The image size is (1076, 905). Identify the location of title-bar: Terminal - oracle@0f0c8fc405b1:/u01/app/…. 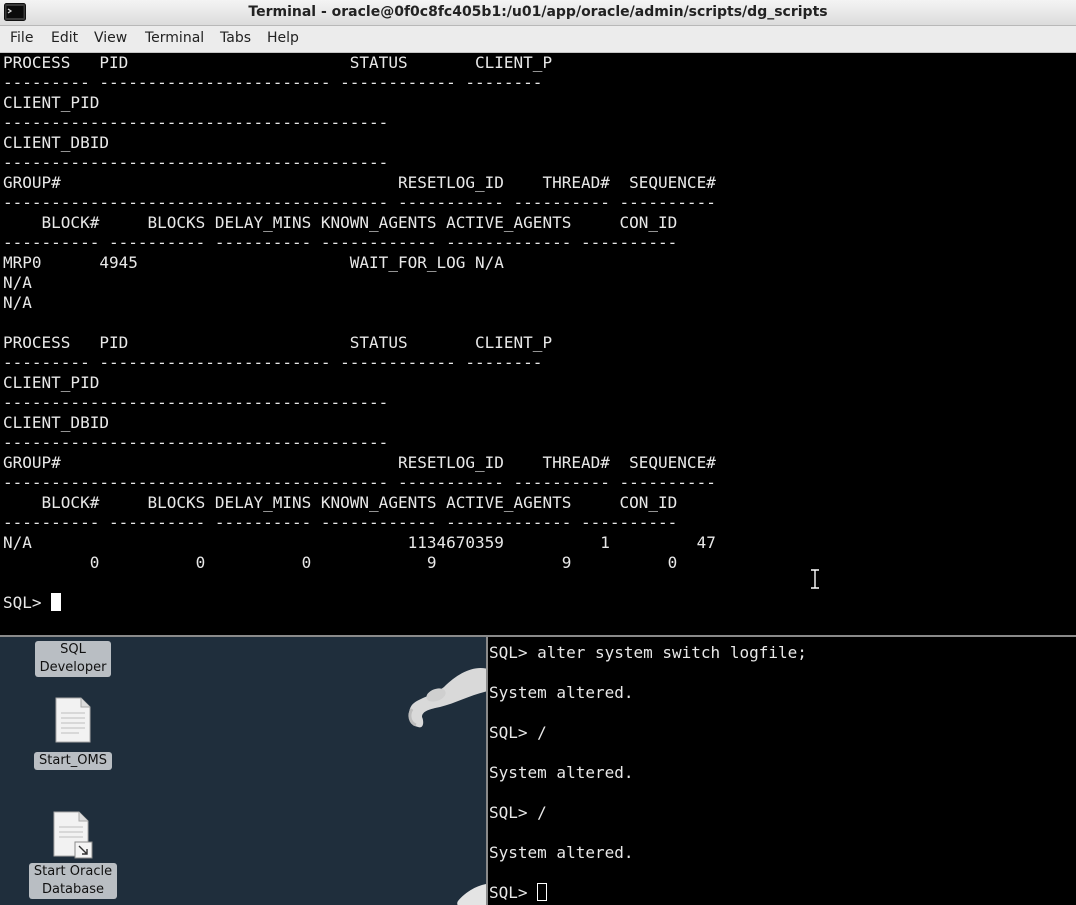
(538, 13).